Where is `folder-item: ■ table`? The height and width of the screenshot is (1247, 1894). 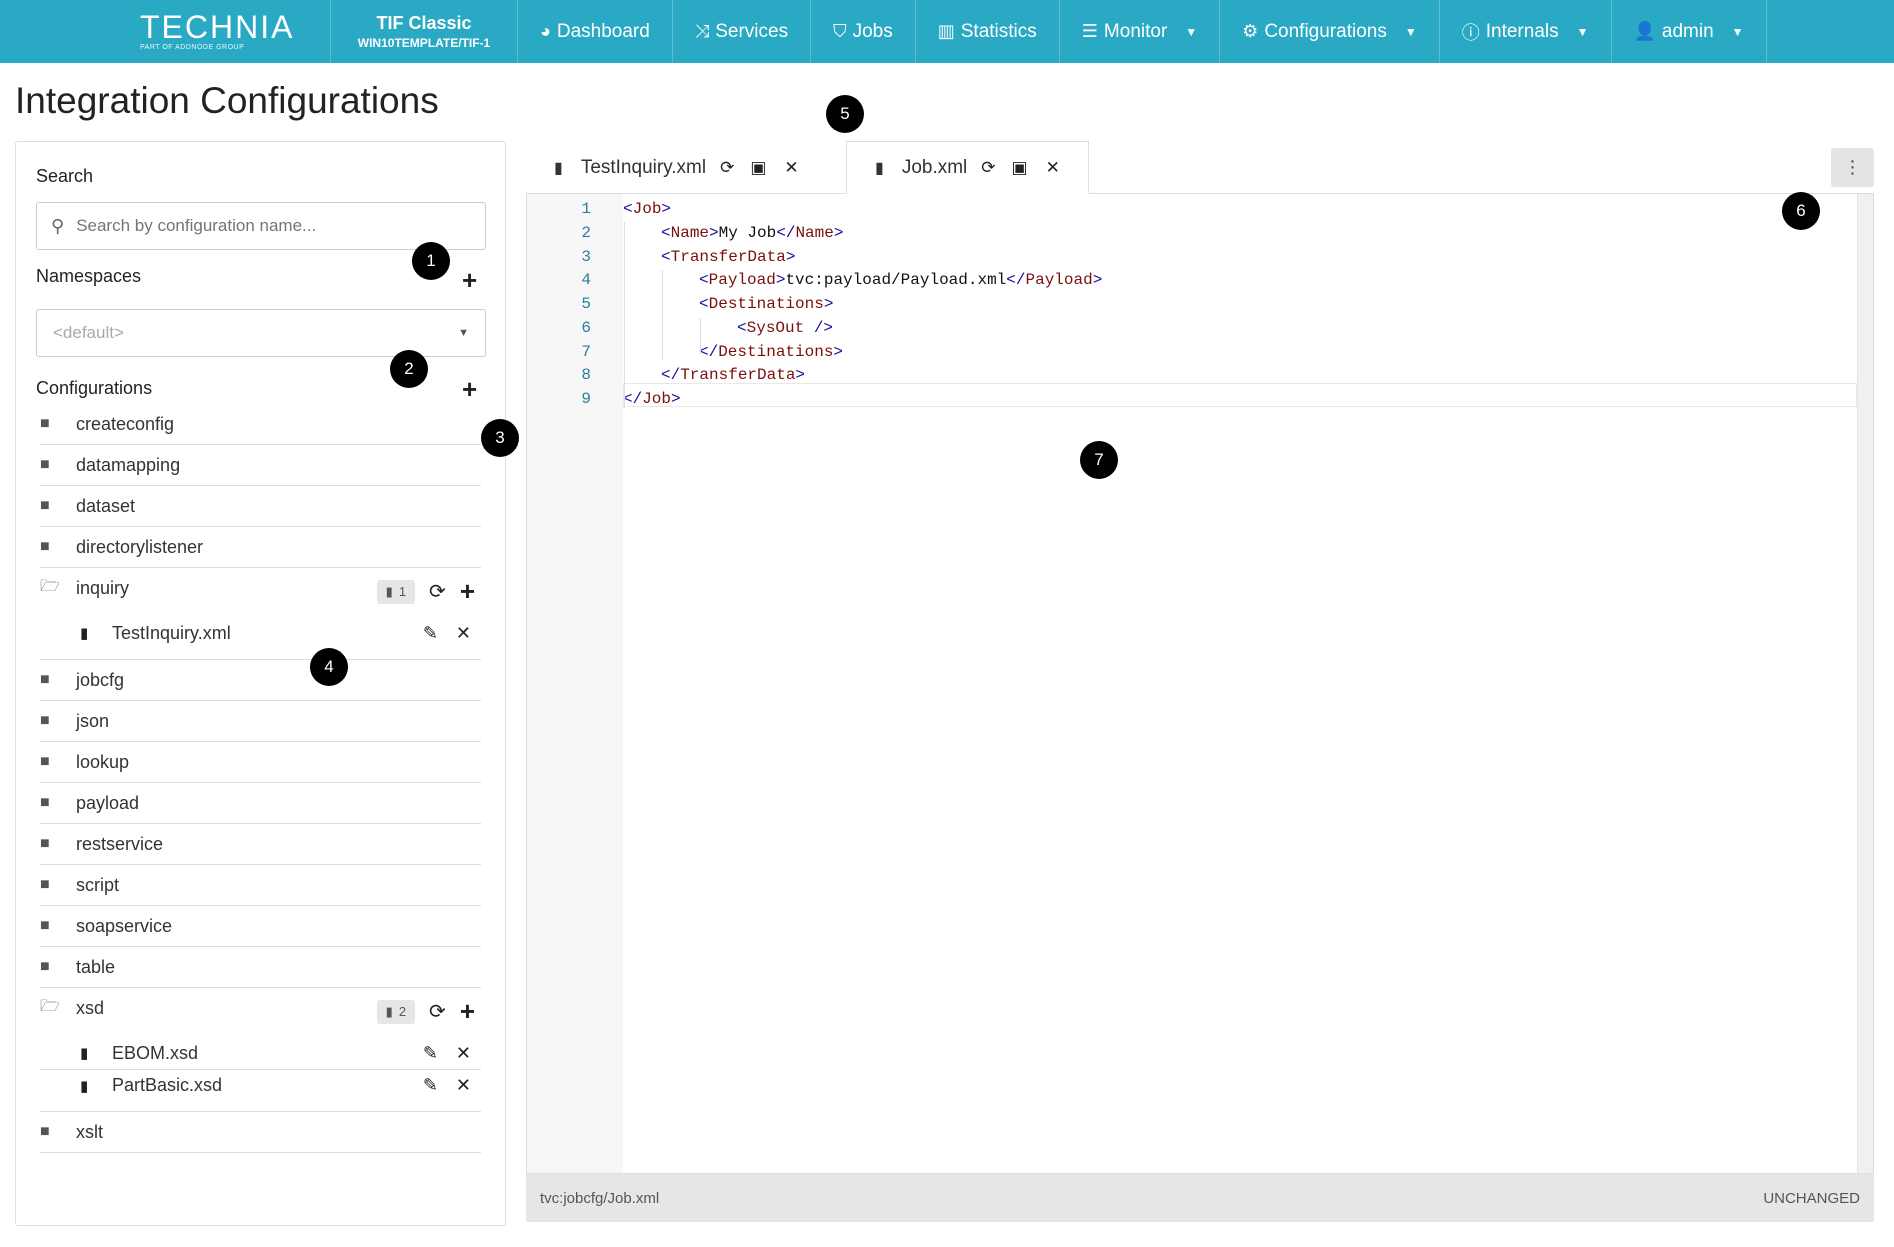
folder-item: ■ table is located at coordinates (260, 967).